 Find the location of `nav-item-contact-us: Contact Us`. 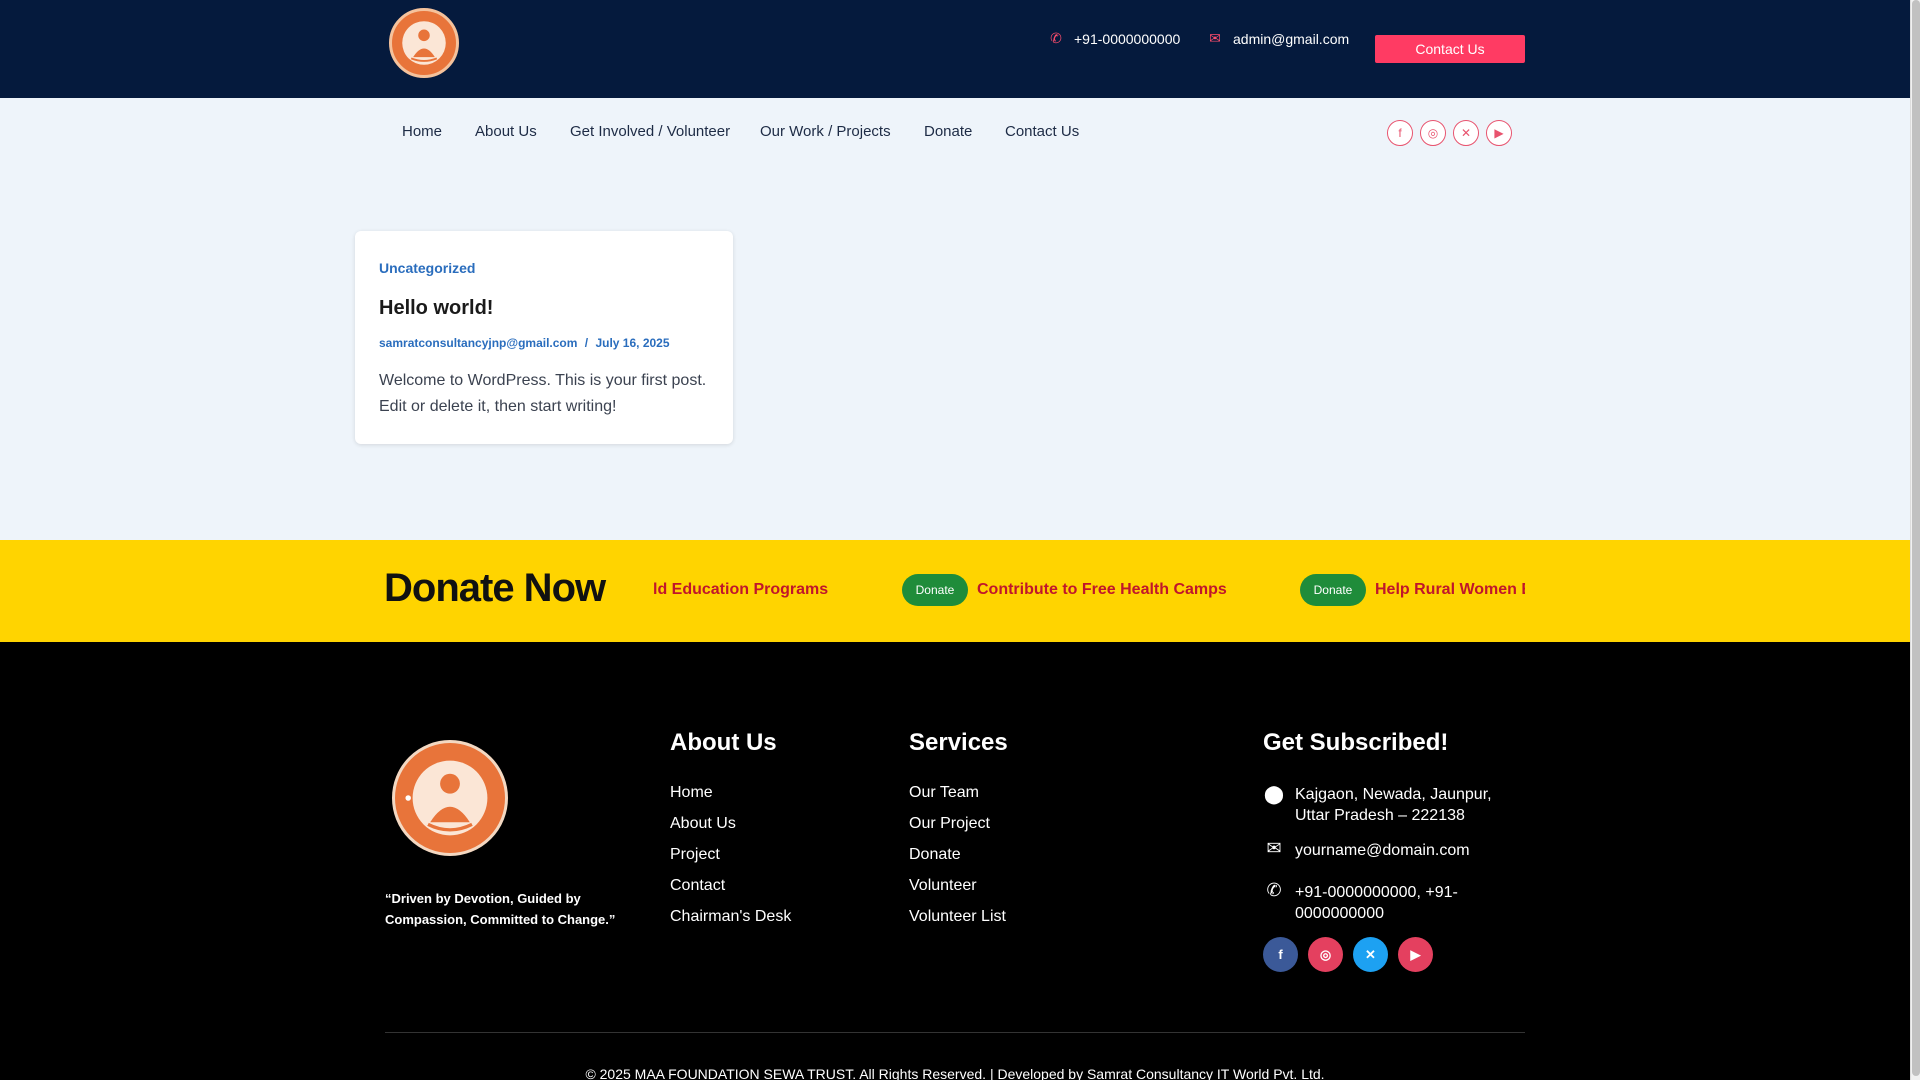

nav-item-contact-us: Contact Us is located at coordinates (1042, 131).